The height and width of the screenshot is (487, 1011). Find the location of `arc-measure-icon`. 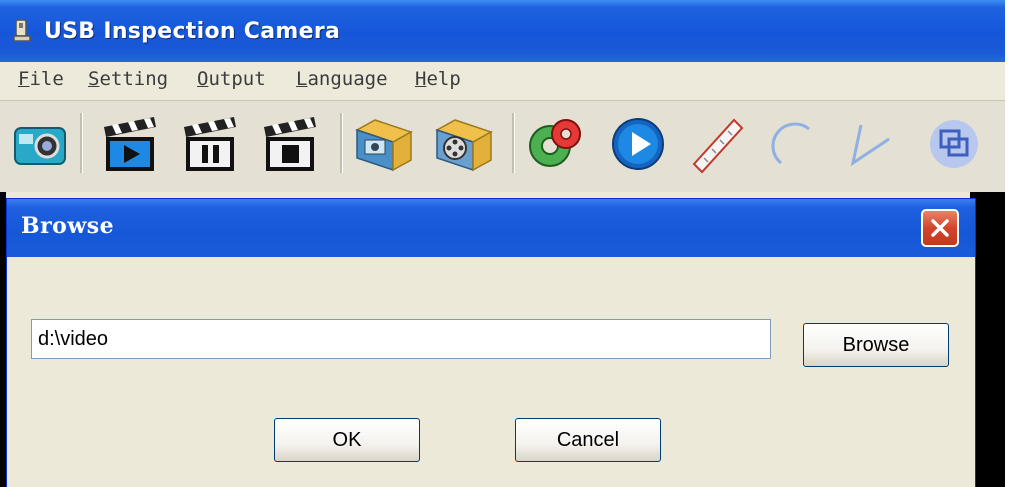

arc-measure-icon is located at coordinates (790, 143).